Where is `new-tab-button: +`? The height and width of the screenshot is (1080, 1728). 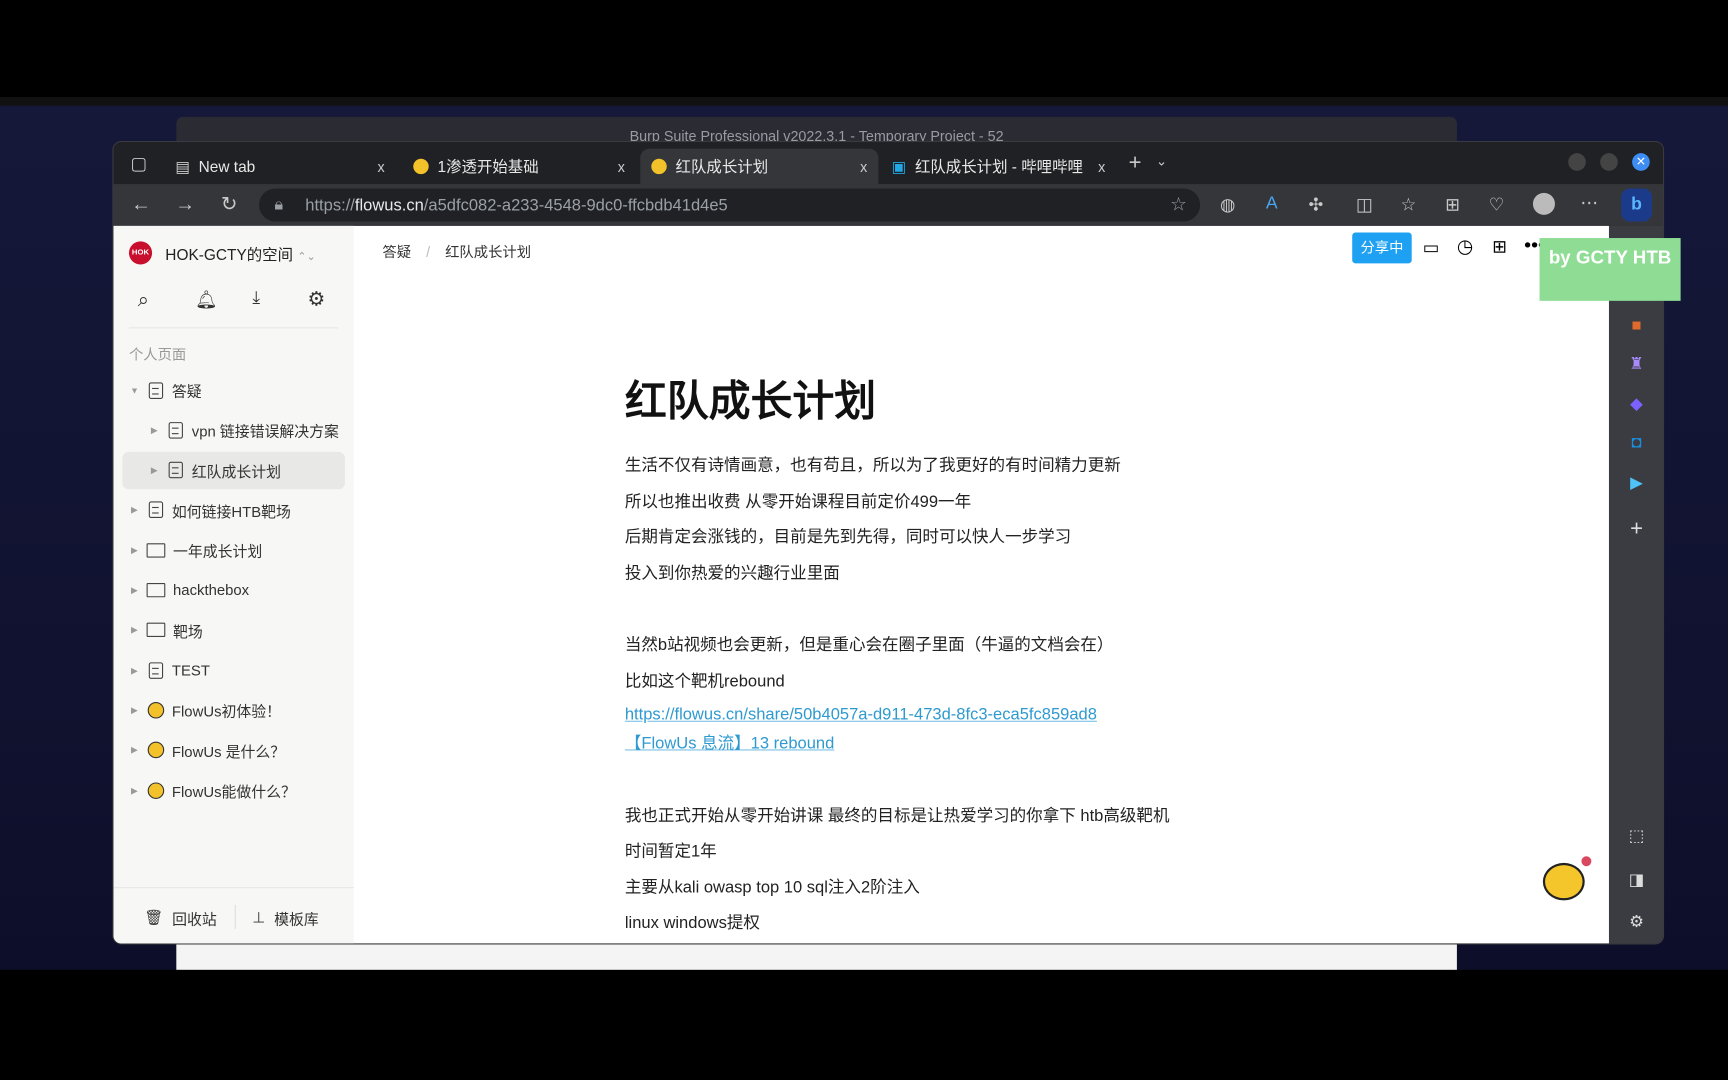 new-tab-button: + is located at coordinates (1135, 163).